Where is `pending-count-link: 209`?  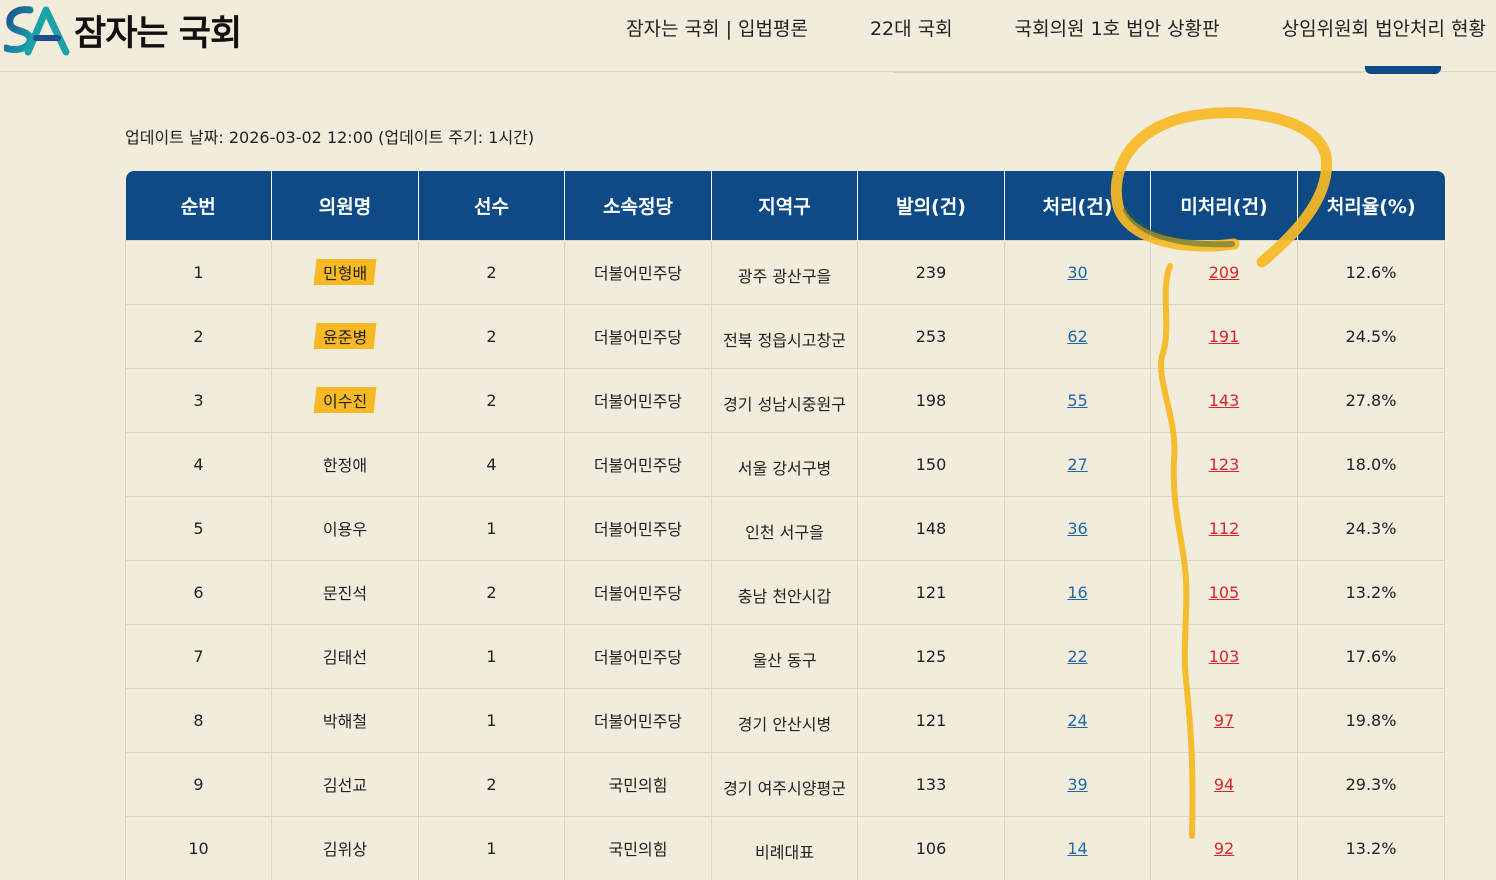 pending-count-link: 209 is located at coordinates (1224, 272).